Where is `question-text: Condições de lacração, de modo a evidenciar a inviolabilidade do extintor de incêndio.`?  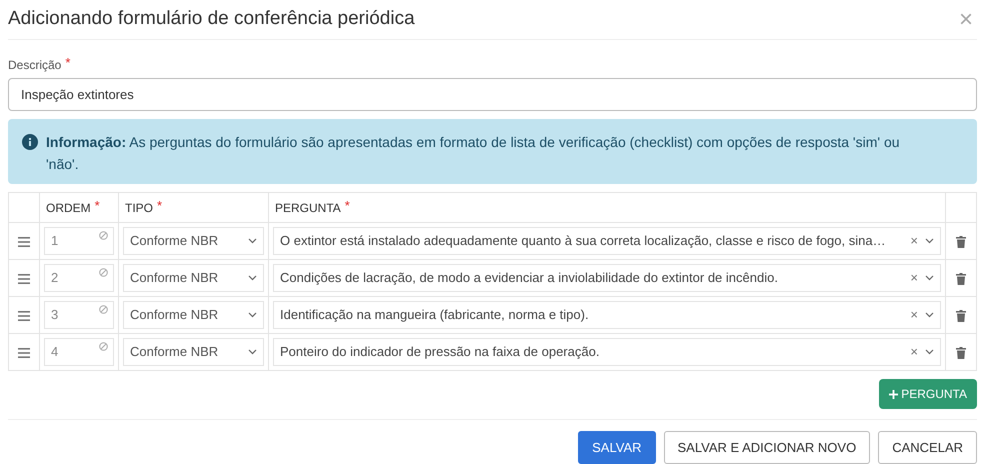
question-text: Condições de lacração, de modo a evidenciar a inviolabilidade do extintor de incêndio. is located at coordinates (529, 278).